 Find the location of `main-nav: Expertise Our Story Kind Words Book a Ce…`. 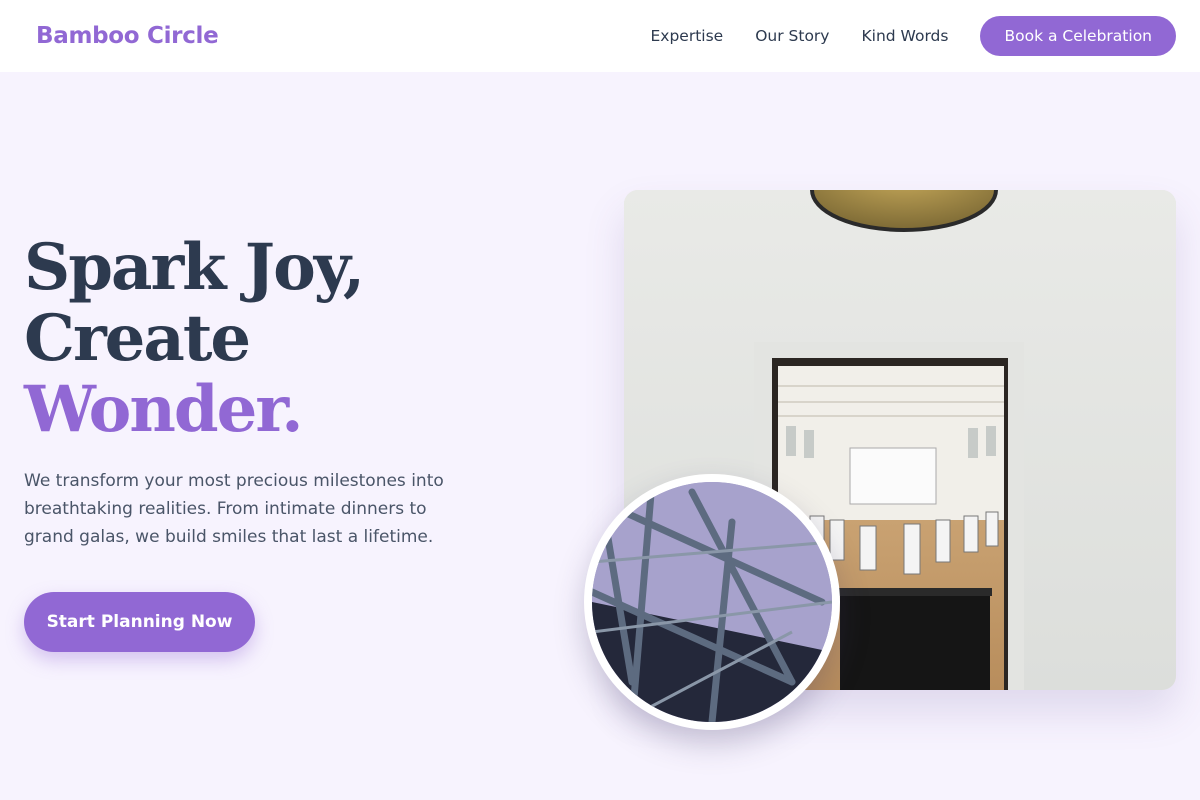

main-nav: Expertise Our Story Kind Words Book a Ce… is located at coordinates (897, 36).